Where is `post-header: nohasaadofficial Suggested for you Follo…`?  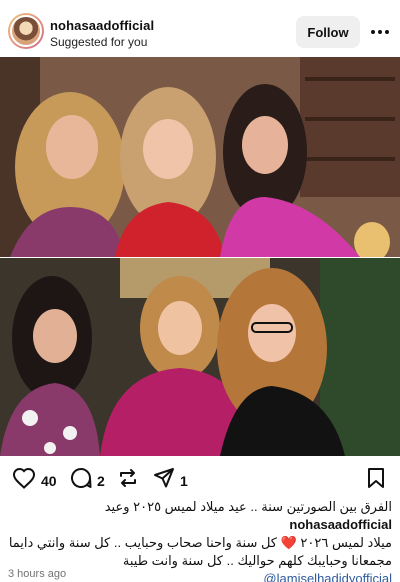 post-header: nohasaadofficial Suggested for you Follo… is located at coordinates (200, 32).